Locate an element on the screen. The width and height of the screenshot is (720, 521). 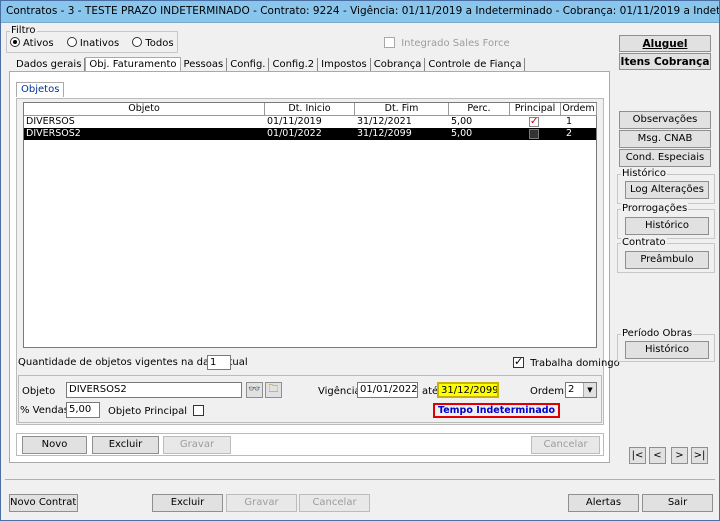
tab-controle-fianca: Controle de Fiança is located at coordinates (475, 64).